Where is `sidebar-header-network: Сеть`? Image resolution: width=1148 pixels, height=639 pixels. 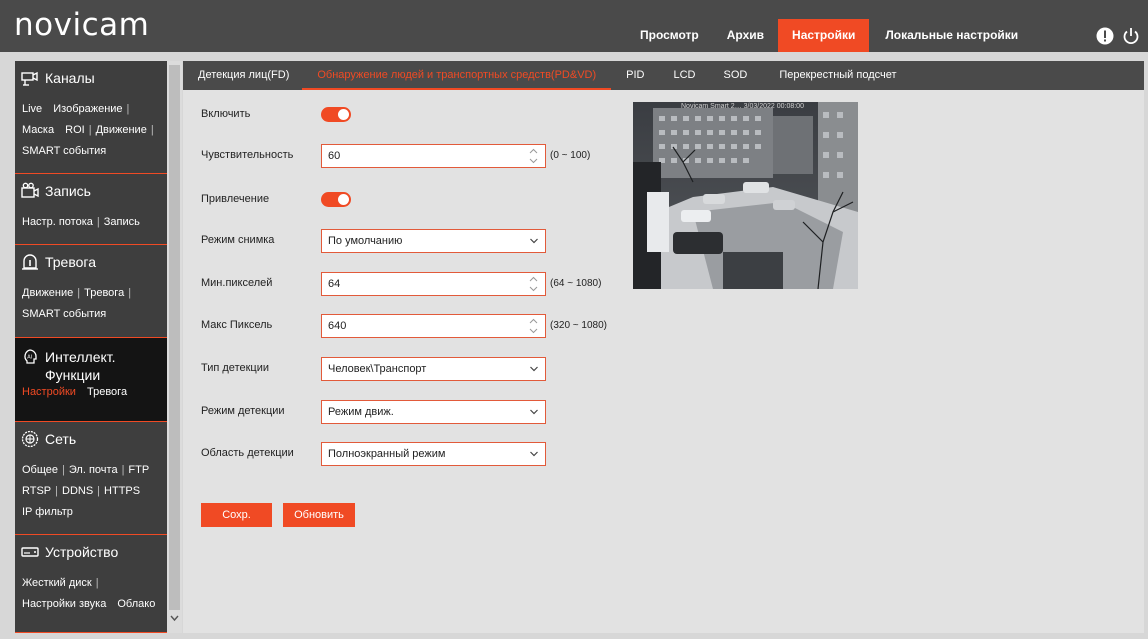 sidebar-header-network: Сеть is located at coordinates (91, 440).